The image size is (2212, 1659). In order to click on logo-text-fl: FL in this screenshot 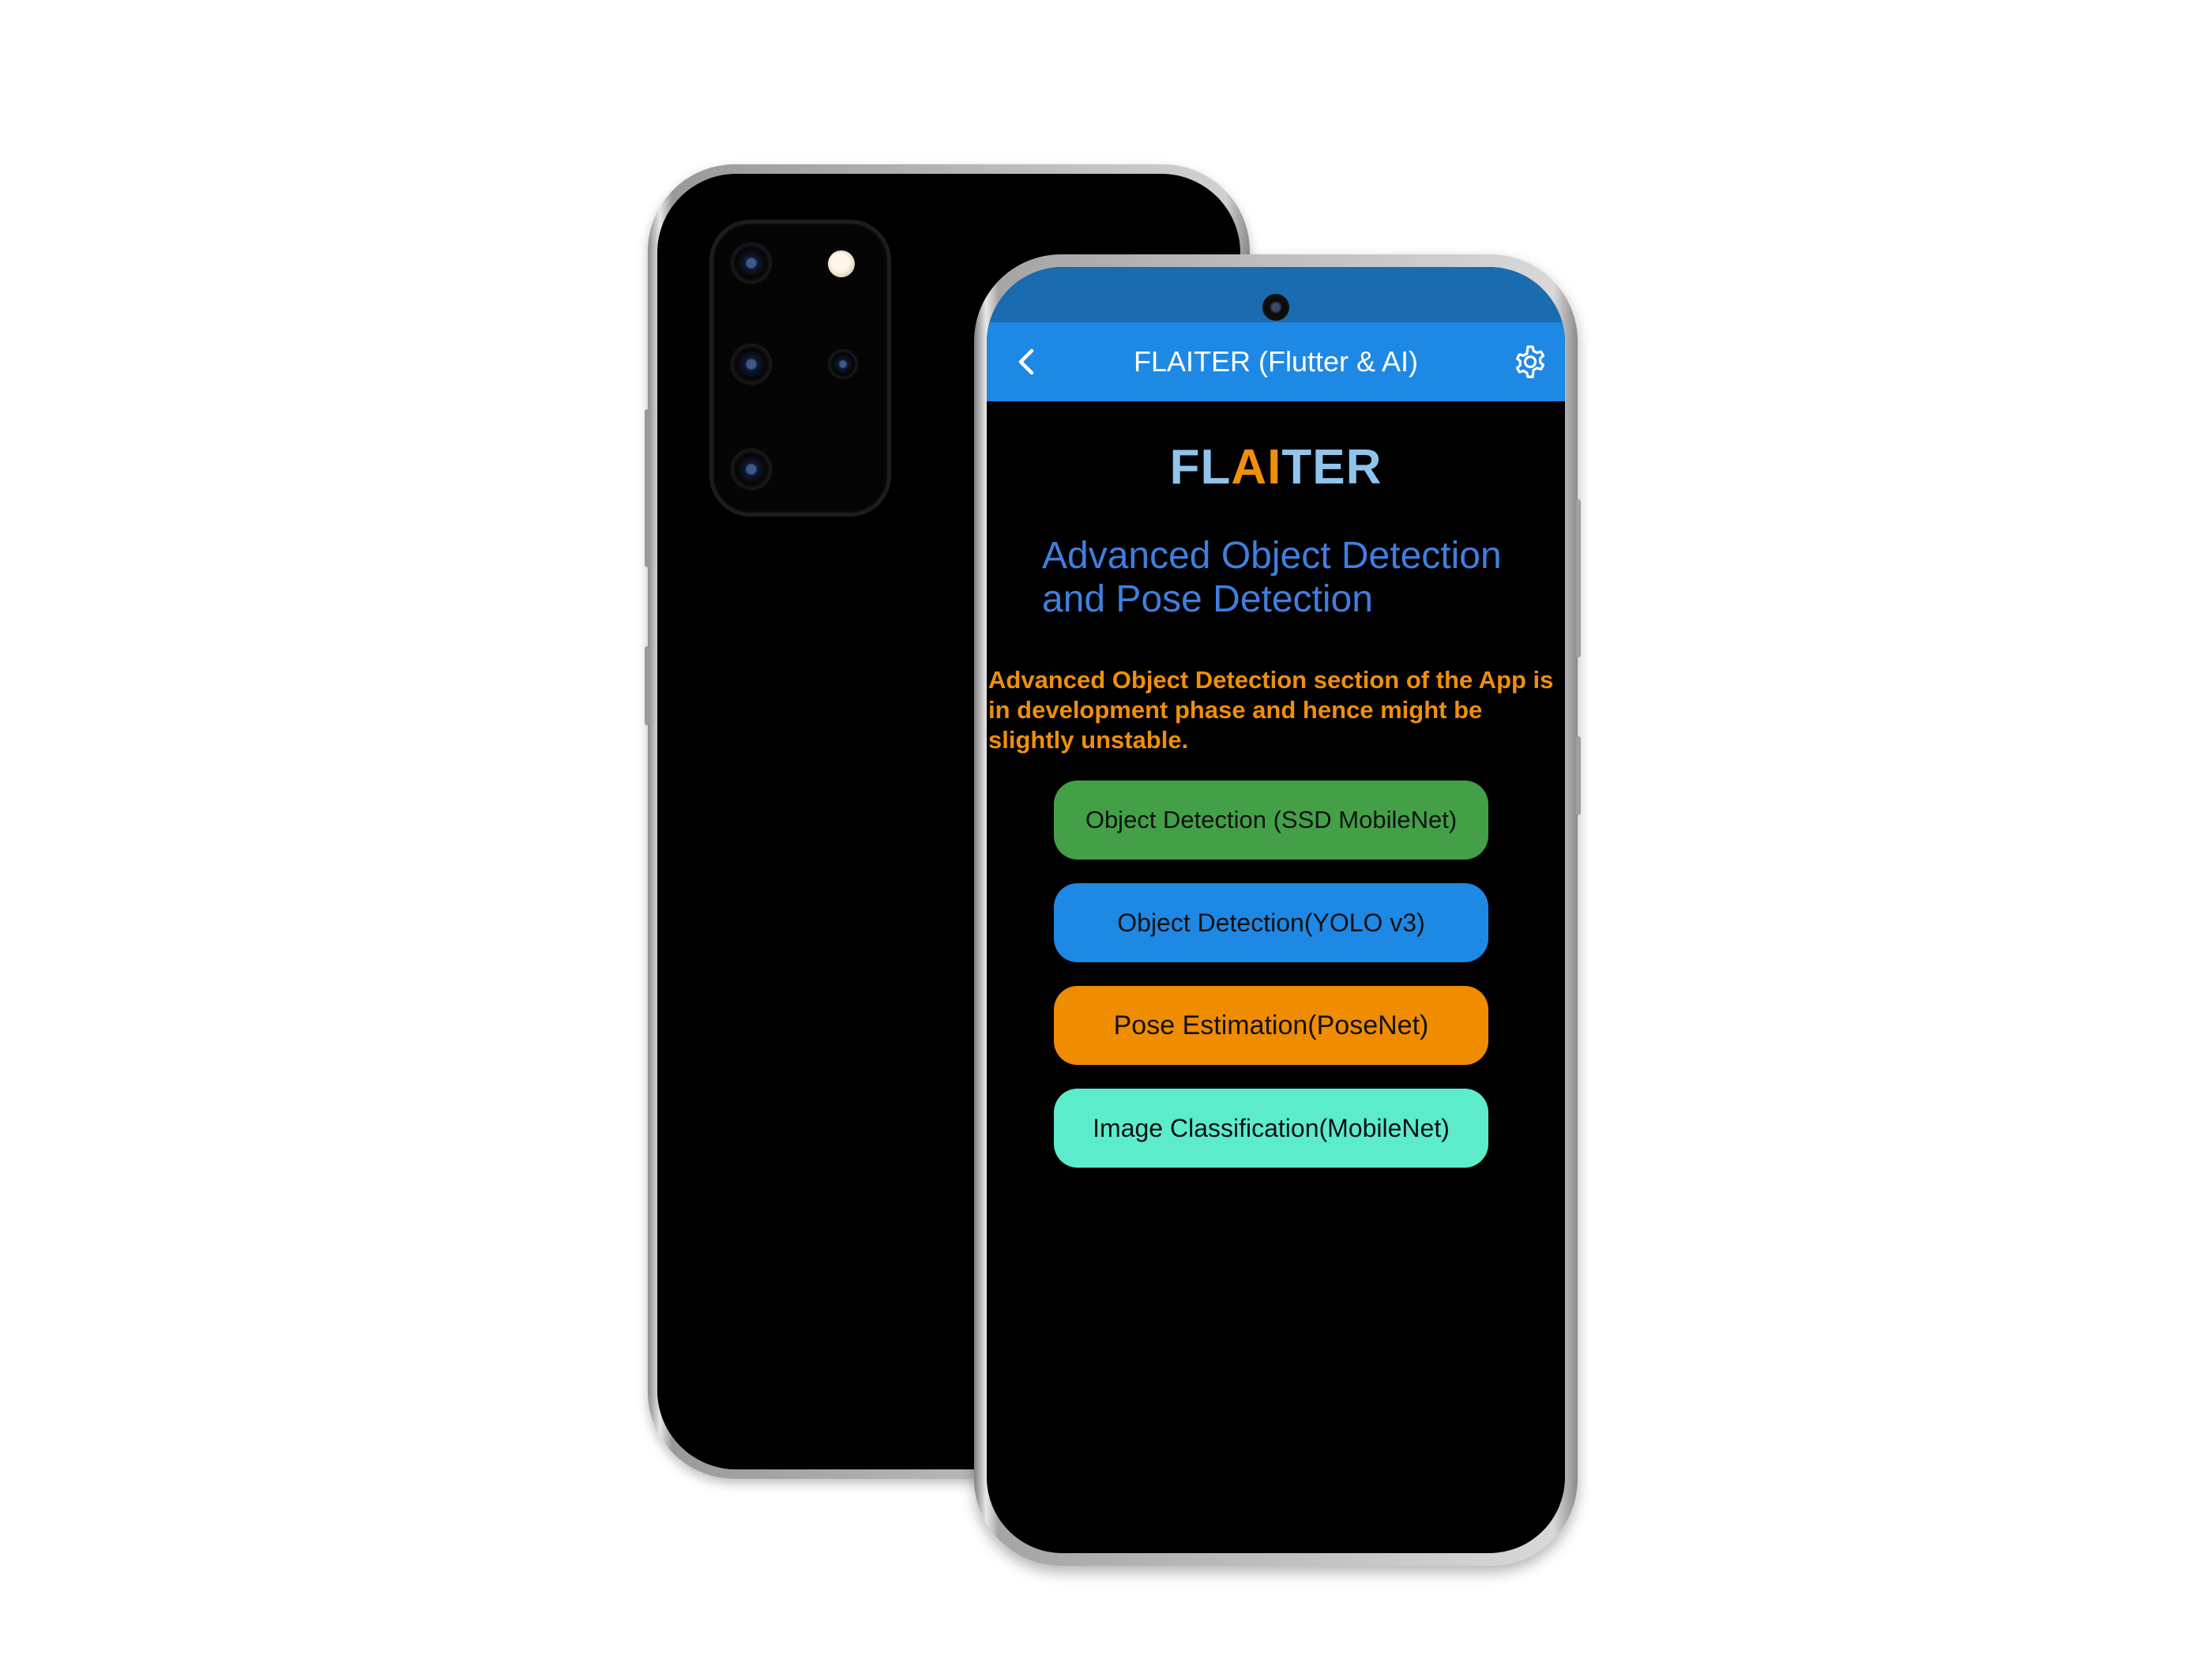, I will do `click(1200, 468)`.